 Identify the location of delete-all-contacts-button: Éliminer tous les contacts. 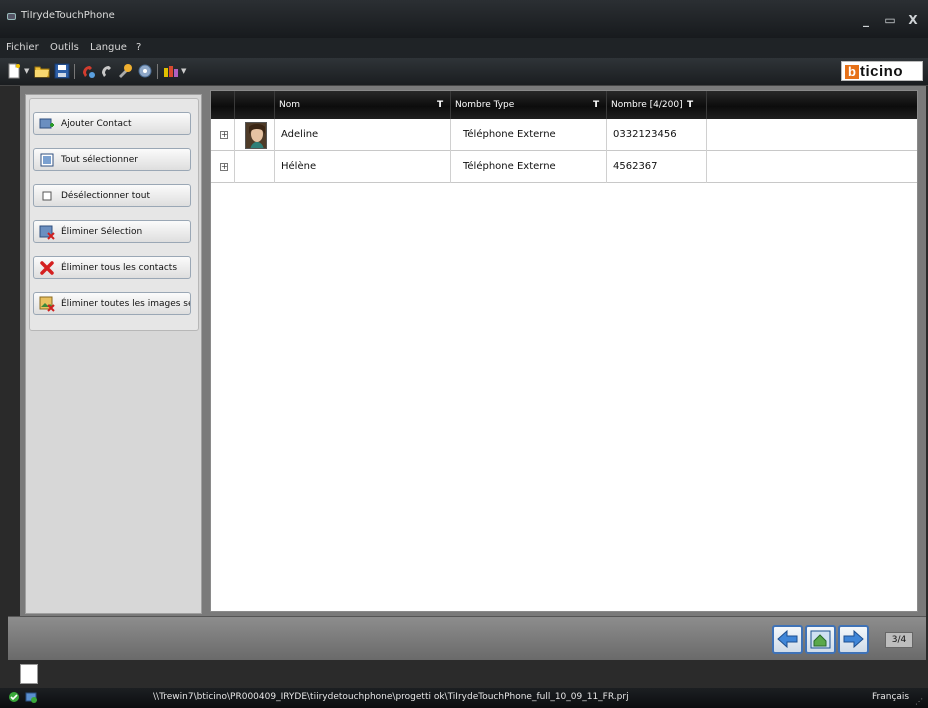
(112, 267).